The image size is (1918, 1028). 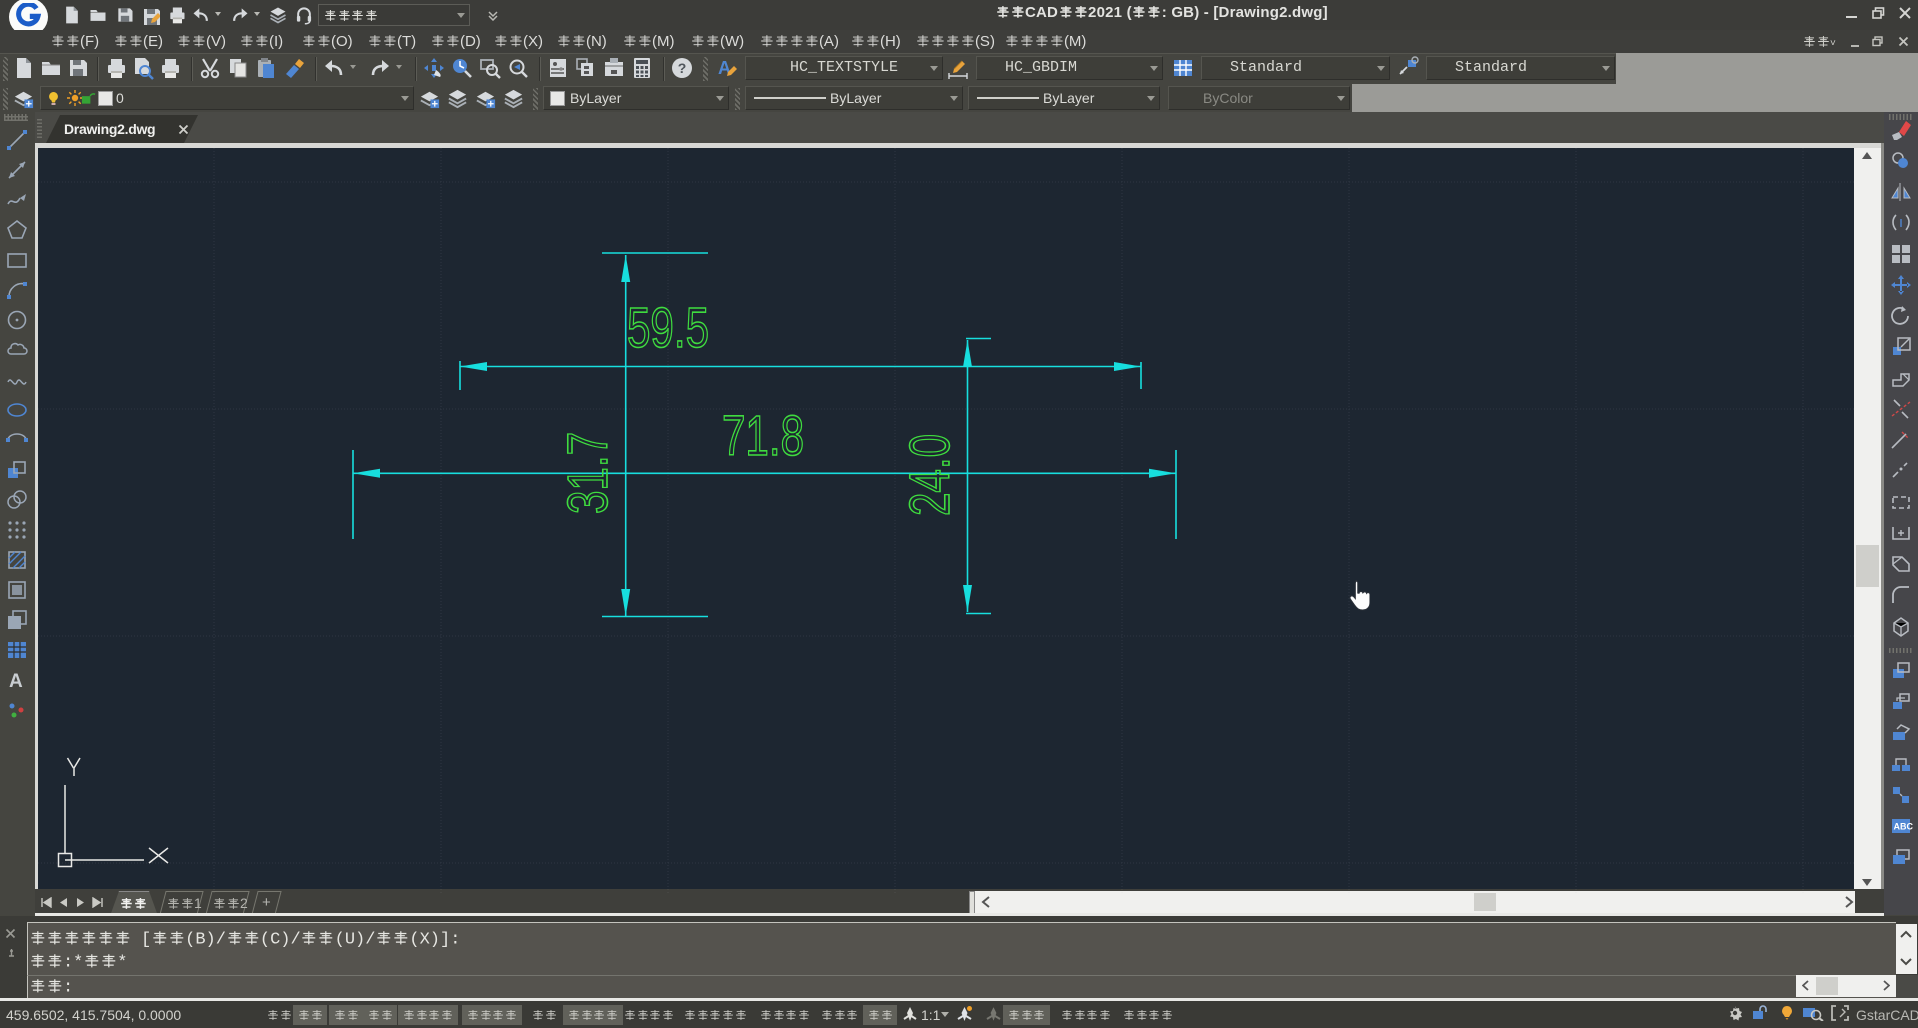 What do you see at coordinates (1904, 827) in the screenshot?
I see `svg-text: ABC` at bounding box center [1904, 827].